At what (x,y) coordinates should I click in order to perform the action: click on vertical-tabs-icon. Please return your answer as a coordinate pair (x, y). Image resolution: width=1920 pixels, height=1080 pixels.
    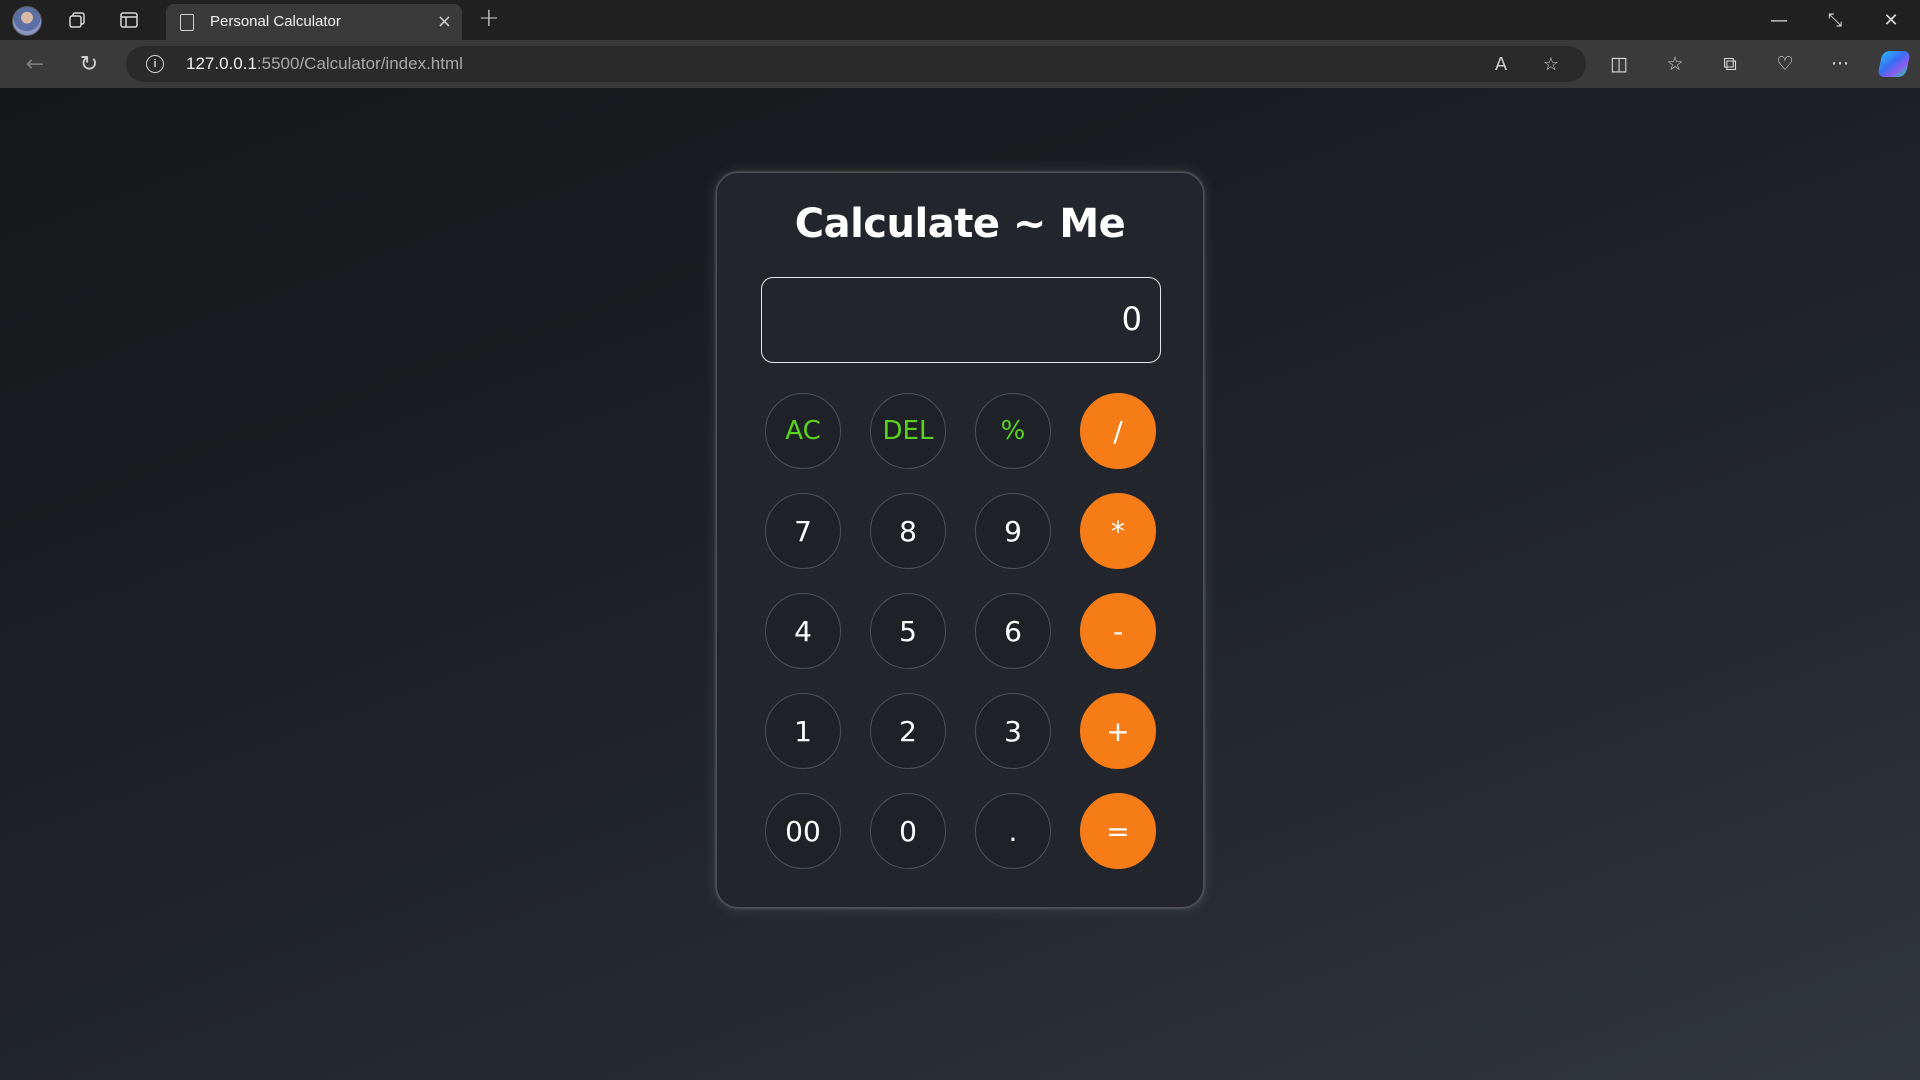
    Looking at the image, I should click on (129, 20).